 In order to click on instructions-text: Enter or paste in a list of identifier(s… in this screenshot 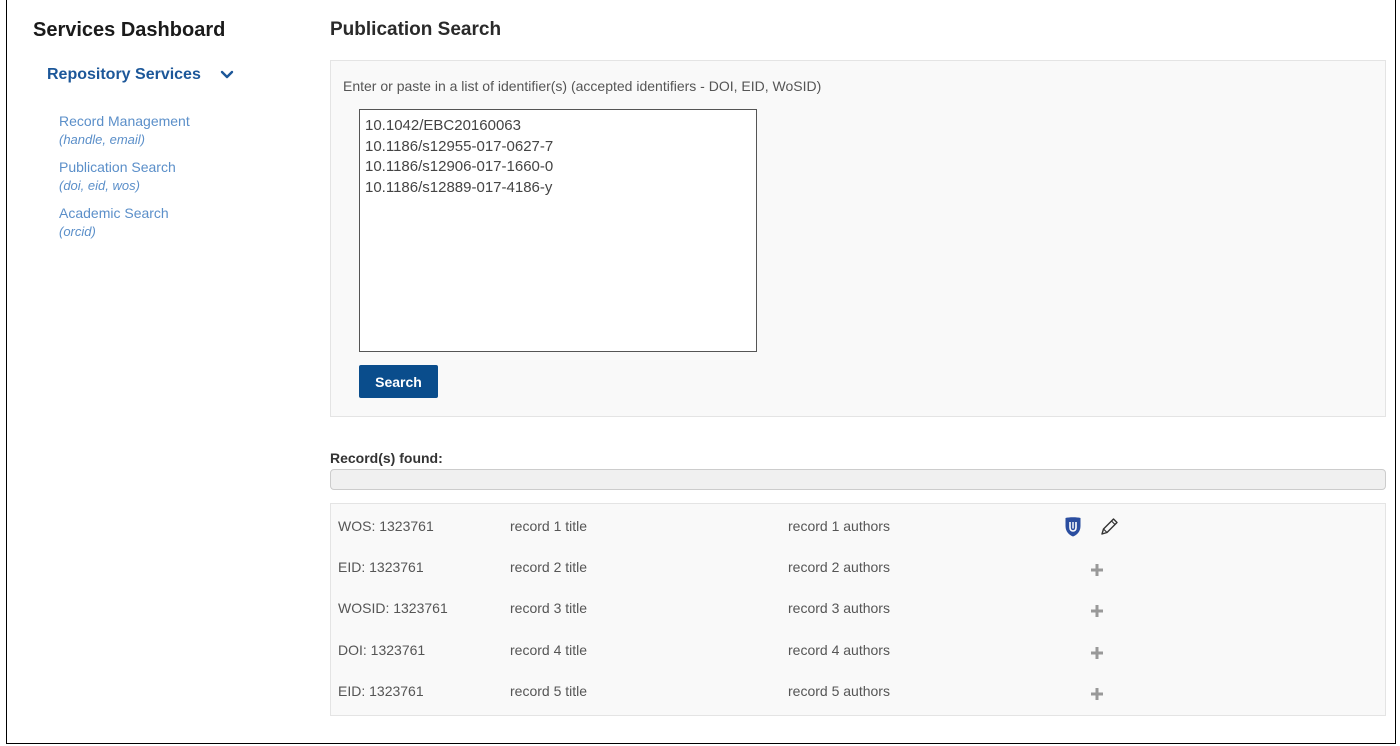, I will do `click(582, 86)`.